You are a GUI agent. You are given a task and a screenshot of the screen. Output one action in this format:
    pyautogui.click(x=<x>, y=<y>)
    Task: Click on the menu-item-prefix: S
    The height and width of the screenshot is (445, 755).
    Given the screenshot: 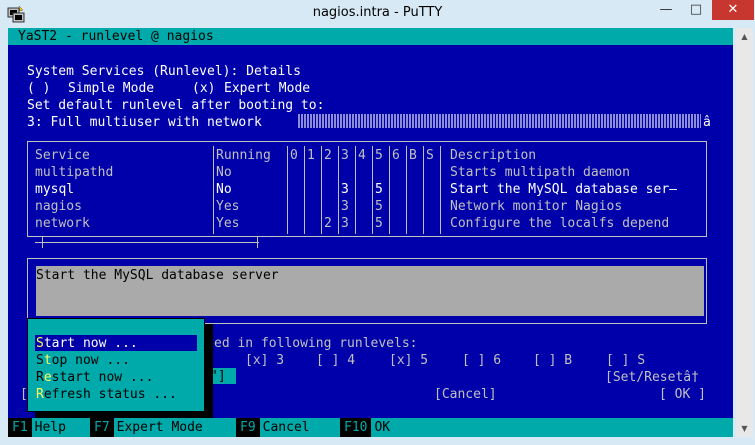 What is the action you would take?
    pyautogui.click(x=40, y=360)
    